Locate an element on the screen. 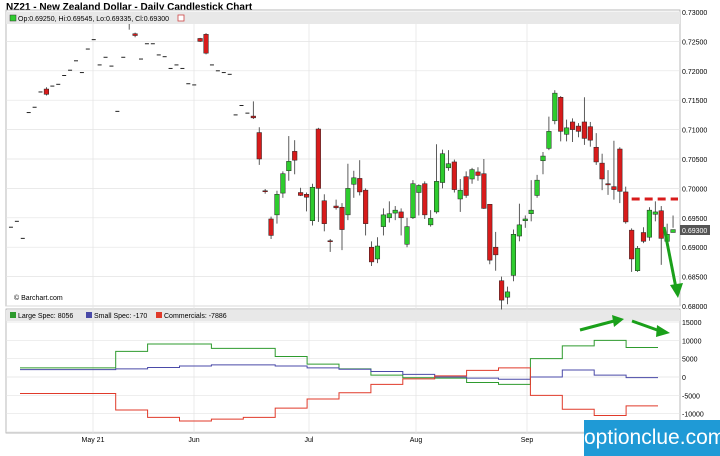 The width and height of the screenshot is (720, 456). brand-logo: optionclue.com is located at coordinates (652, 438).